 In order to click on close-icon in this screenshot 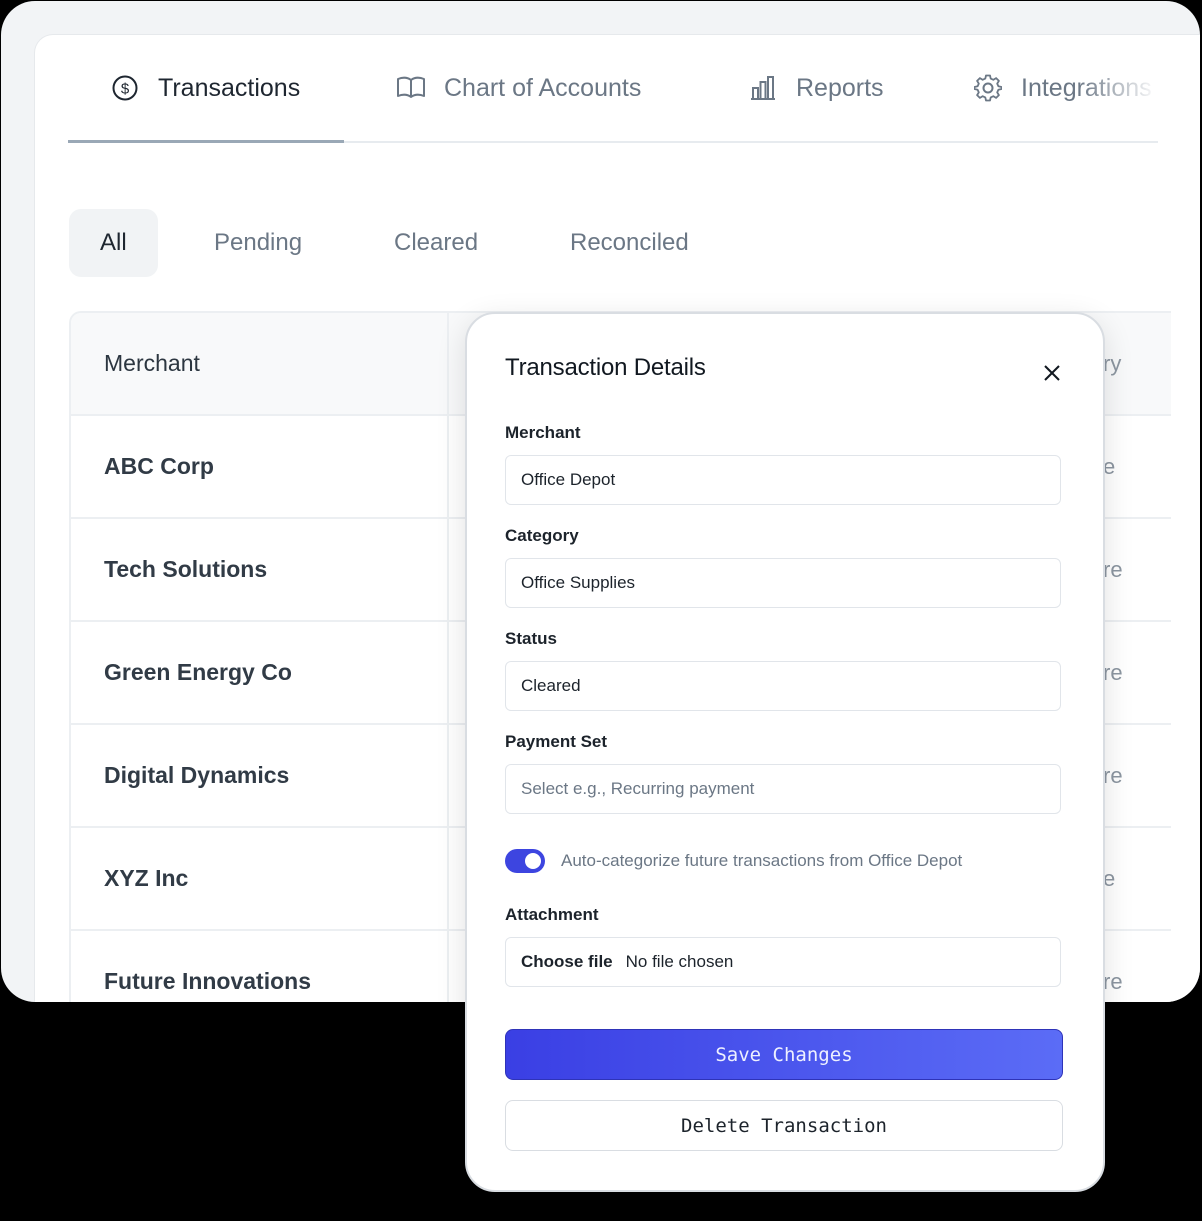, I will do `click(1052, 373)`.